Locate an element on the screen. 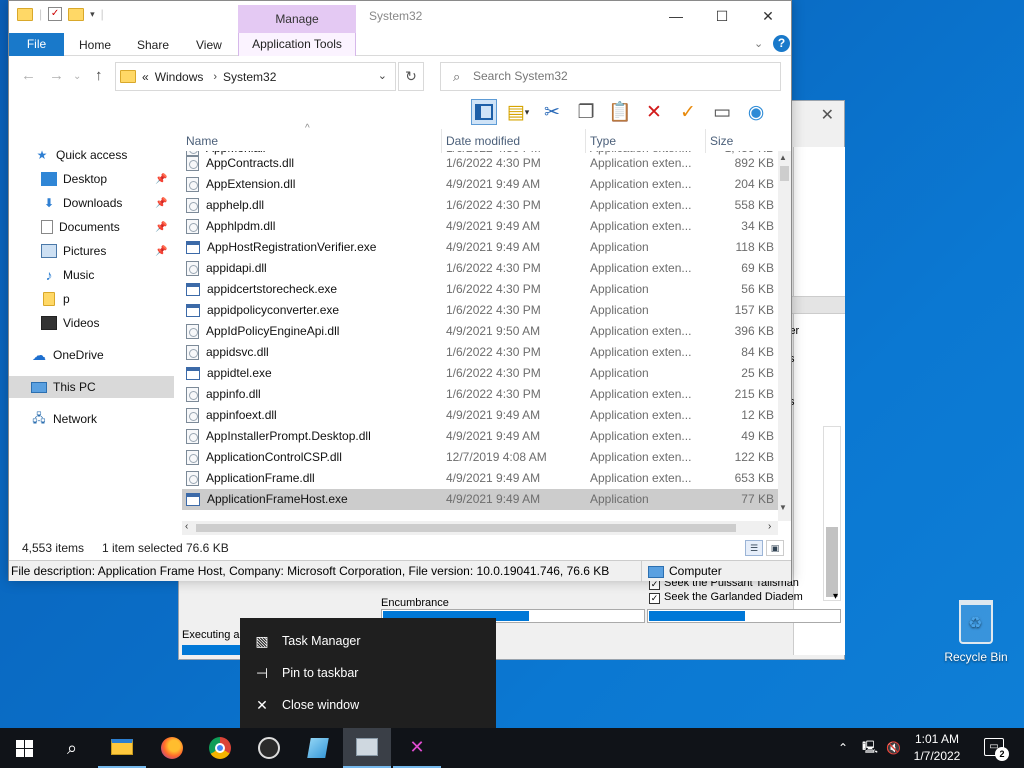  properties-icon: ✓ is located at coordinates (55, 14).